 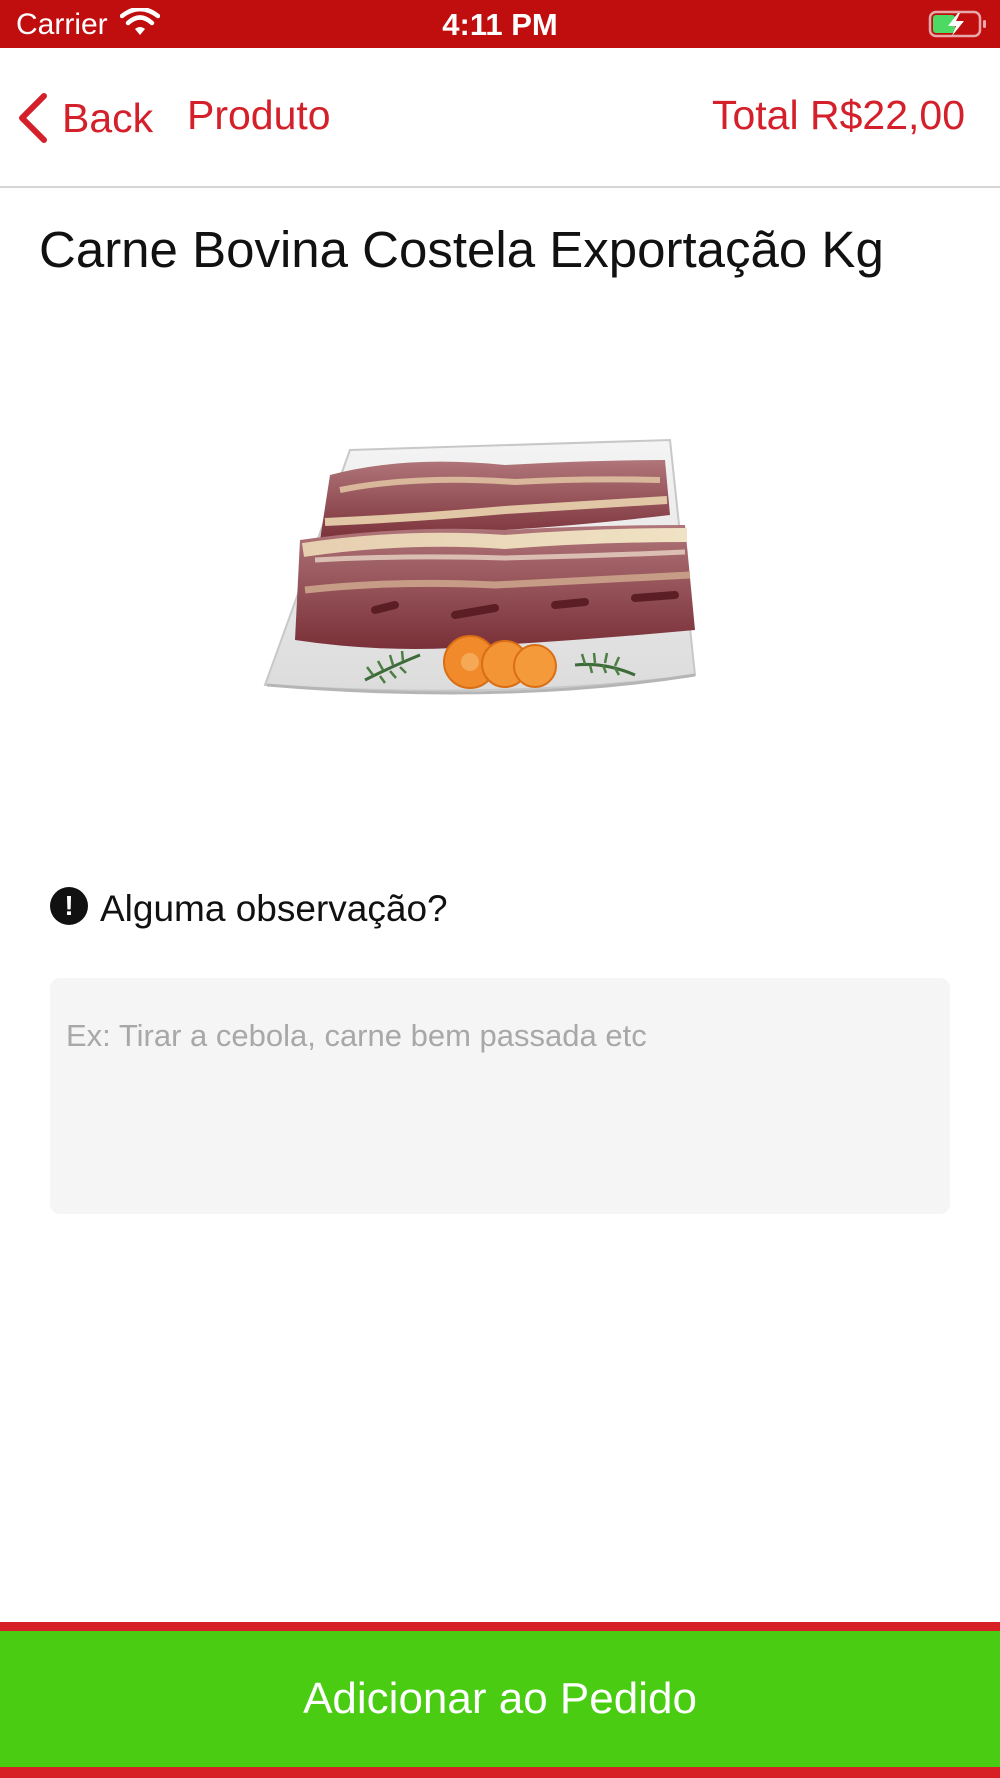 What do you see at coordinates (33, 118) in the screenshot?
I see `chevron-left-icon` at bounding box center [33, 118].